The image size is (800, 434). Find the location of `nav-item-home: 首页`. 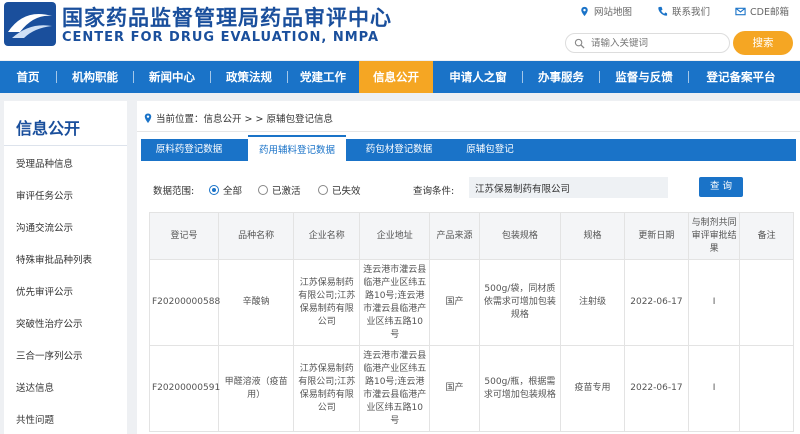

nav-item-home: 首页 is located at coordinates (28, 77).